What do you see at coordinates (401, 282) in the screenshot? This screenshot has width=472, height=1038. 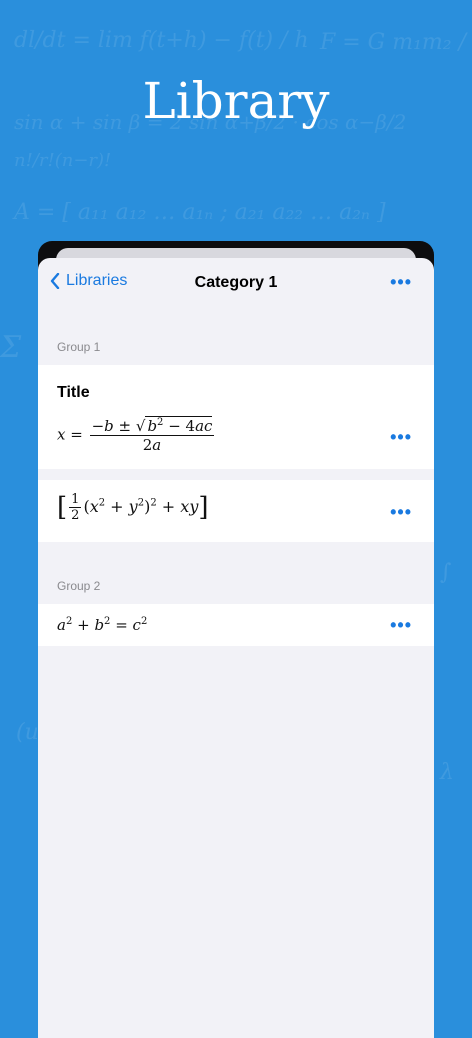 I see `more-options-button: •••` at bounding box center [401, 282].